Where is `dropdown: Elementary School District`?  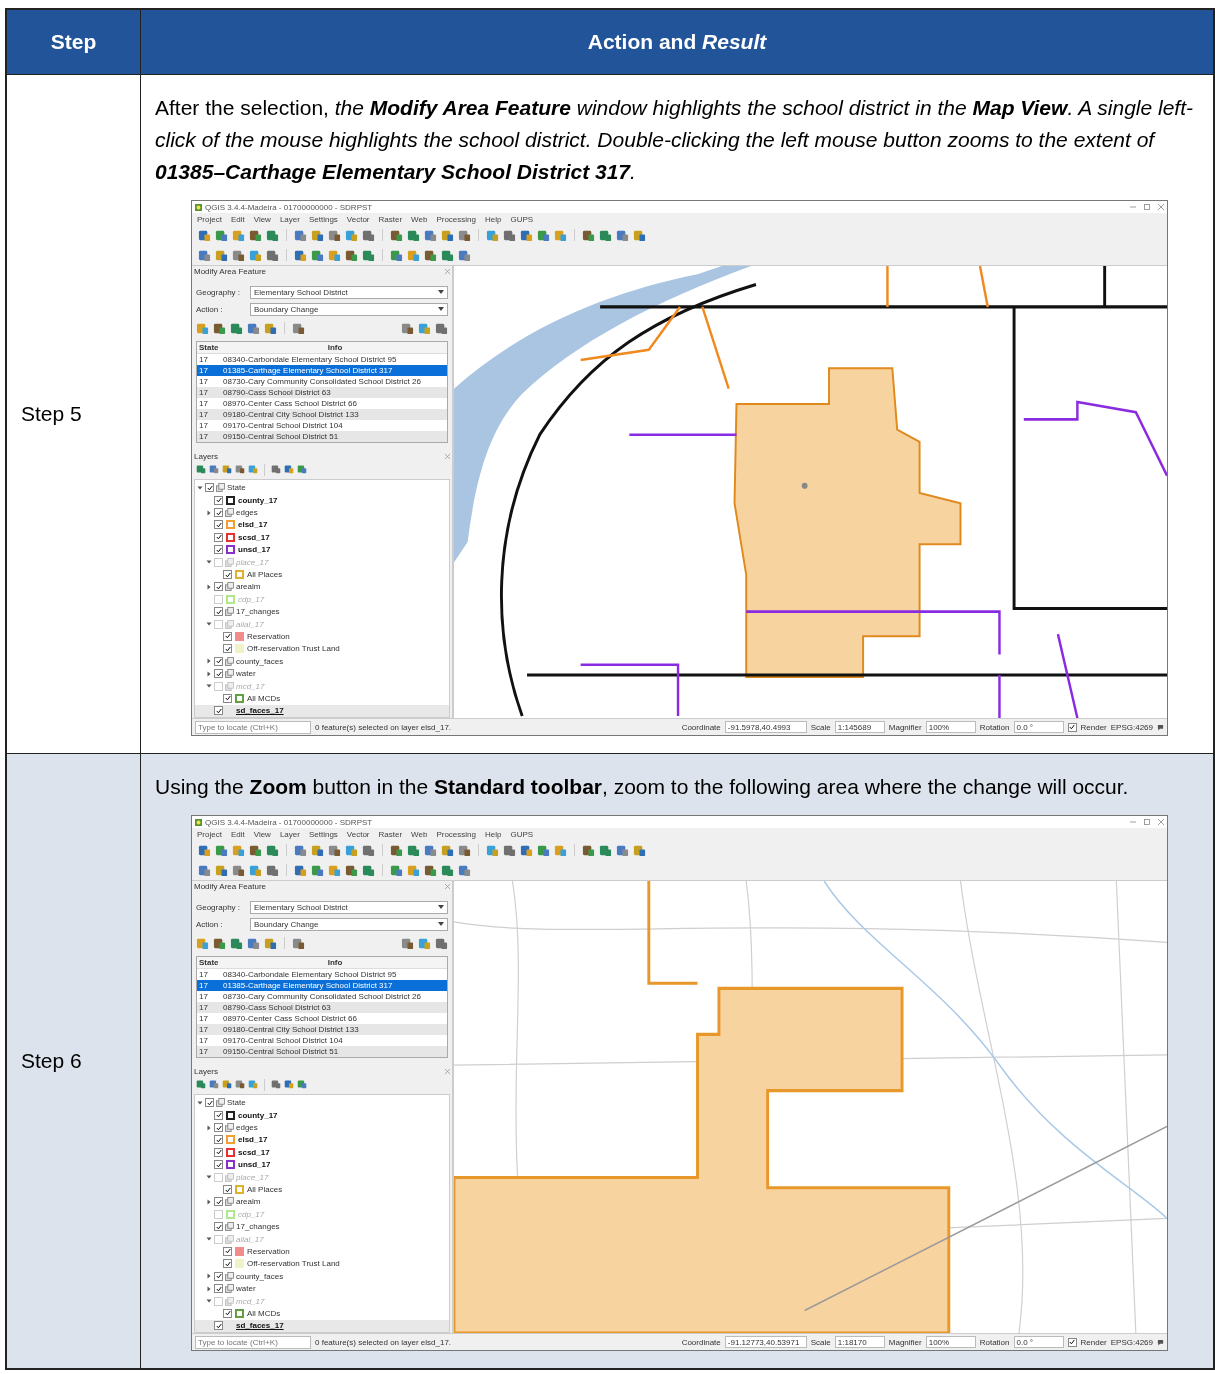
dropdown: Elementary School District is located at coordinates (349, 907).